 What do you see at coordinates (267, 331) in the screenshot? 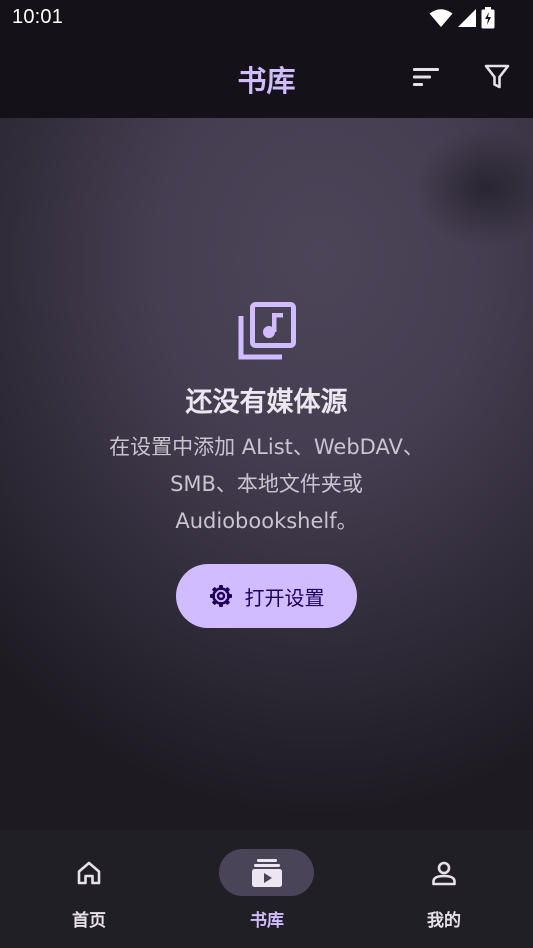
I see `music-library-icon` at bounding box center [267, 331].